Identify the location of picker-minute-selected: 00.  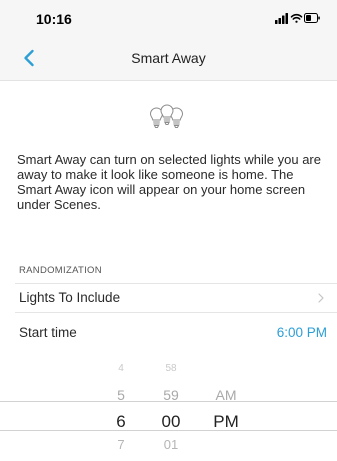
(171, 422).